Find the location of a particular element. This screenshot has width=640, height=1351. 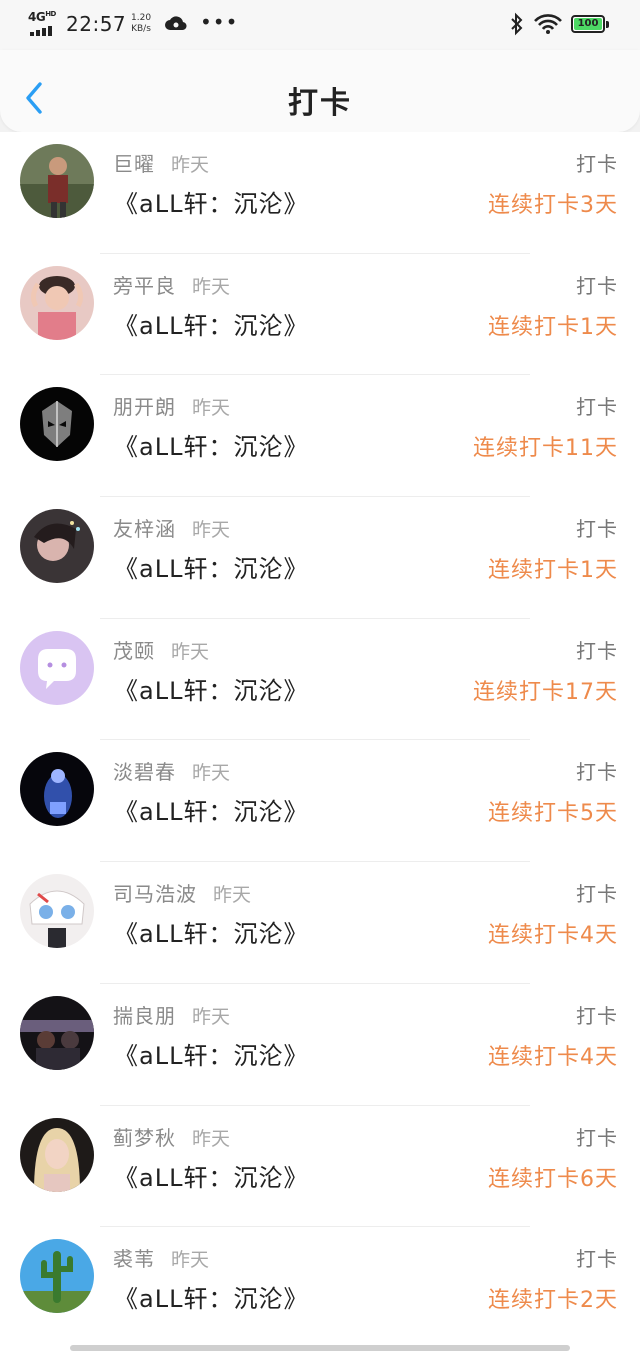

streak-count: 连续打卡17天 is located at coordinates (545, 692).